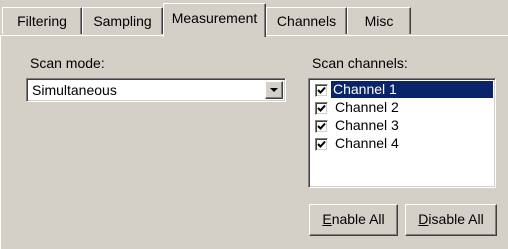 This screenshot has height=249, width=508. I want to click on scan-channels-label: Scan channels:, so click(360, 63).